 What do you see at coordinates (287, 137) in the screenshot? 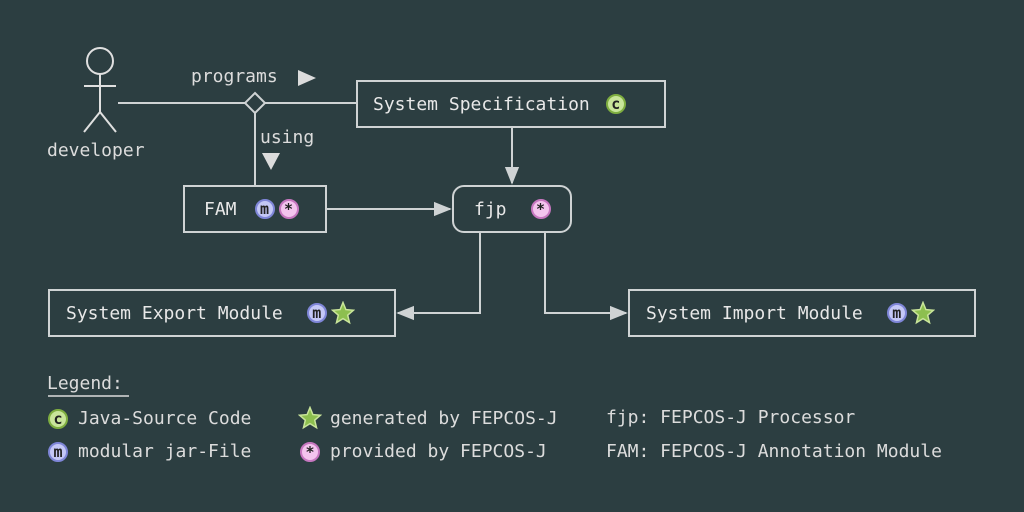
I see `using-label: using` at bounding box center [287, 137].